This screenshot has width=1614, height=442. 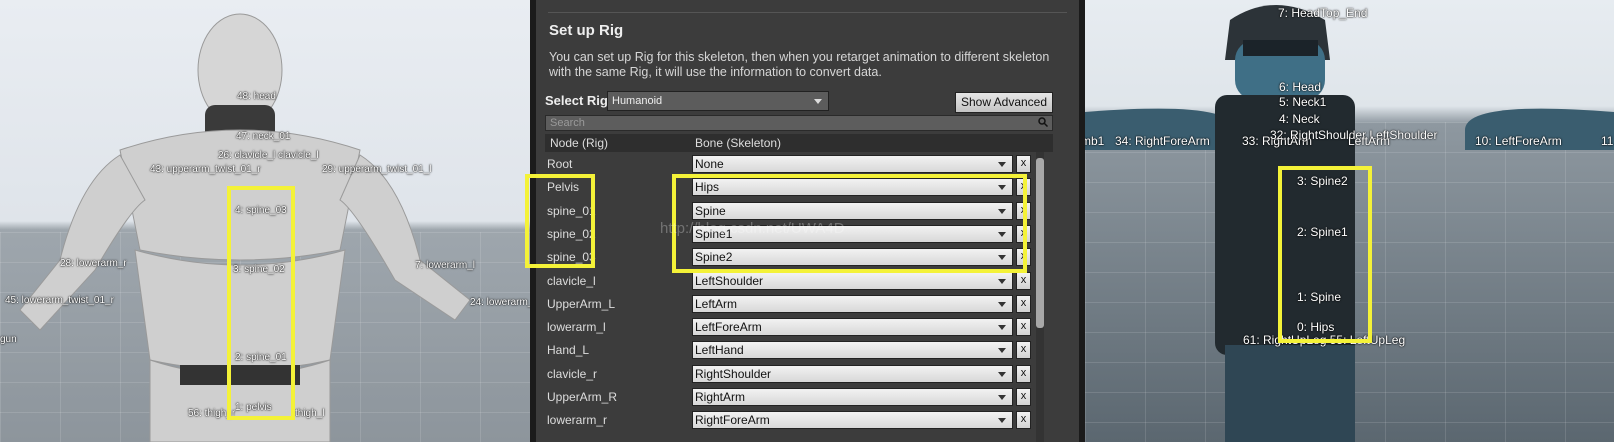 What do you see at coordinates (720, 397) in the screenshot?
I see `bone-value: RightArm` at bounding box center [720, 397].